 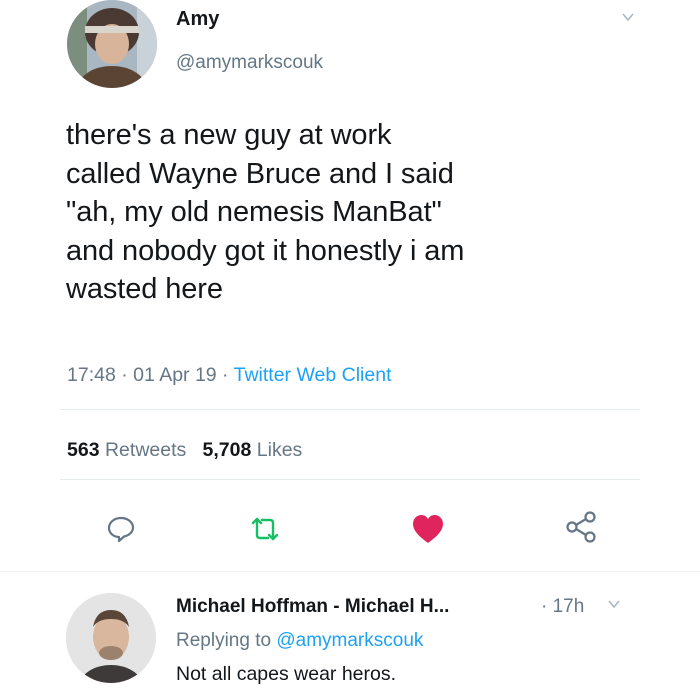 What do you see at coordinates (197, 19) in the screenshot?
I see `author-name: Amy` at bounding box center [197, 19].